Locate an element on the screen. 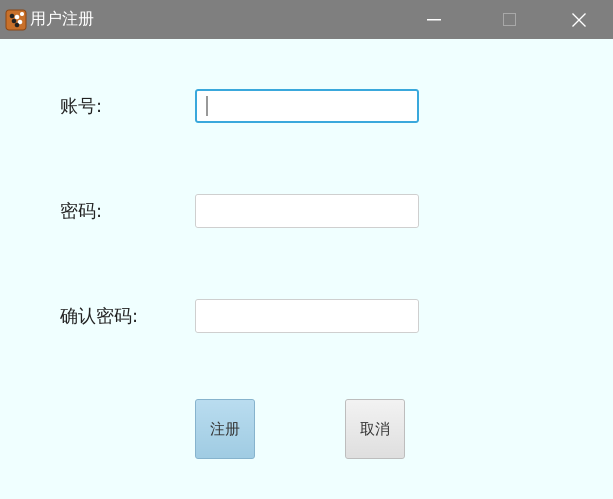  field-label: 确认密码: is located at coordinates (100, 316).